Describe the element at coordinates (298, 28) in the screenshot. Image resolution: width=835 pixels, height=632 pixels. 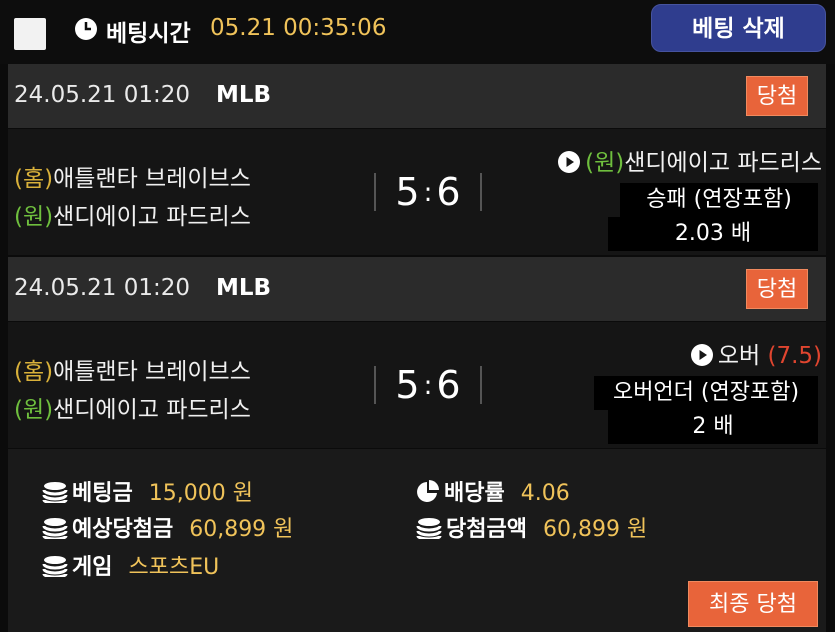
I see `bet-time-value: 05.21 00:35:06` at that location.